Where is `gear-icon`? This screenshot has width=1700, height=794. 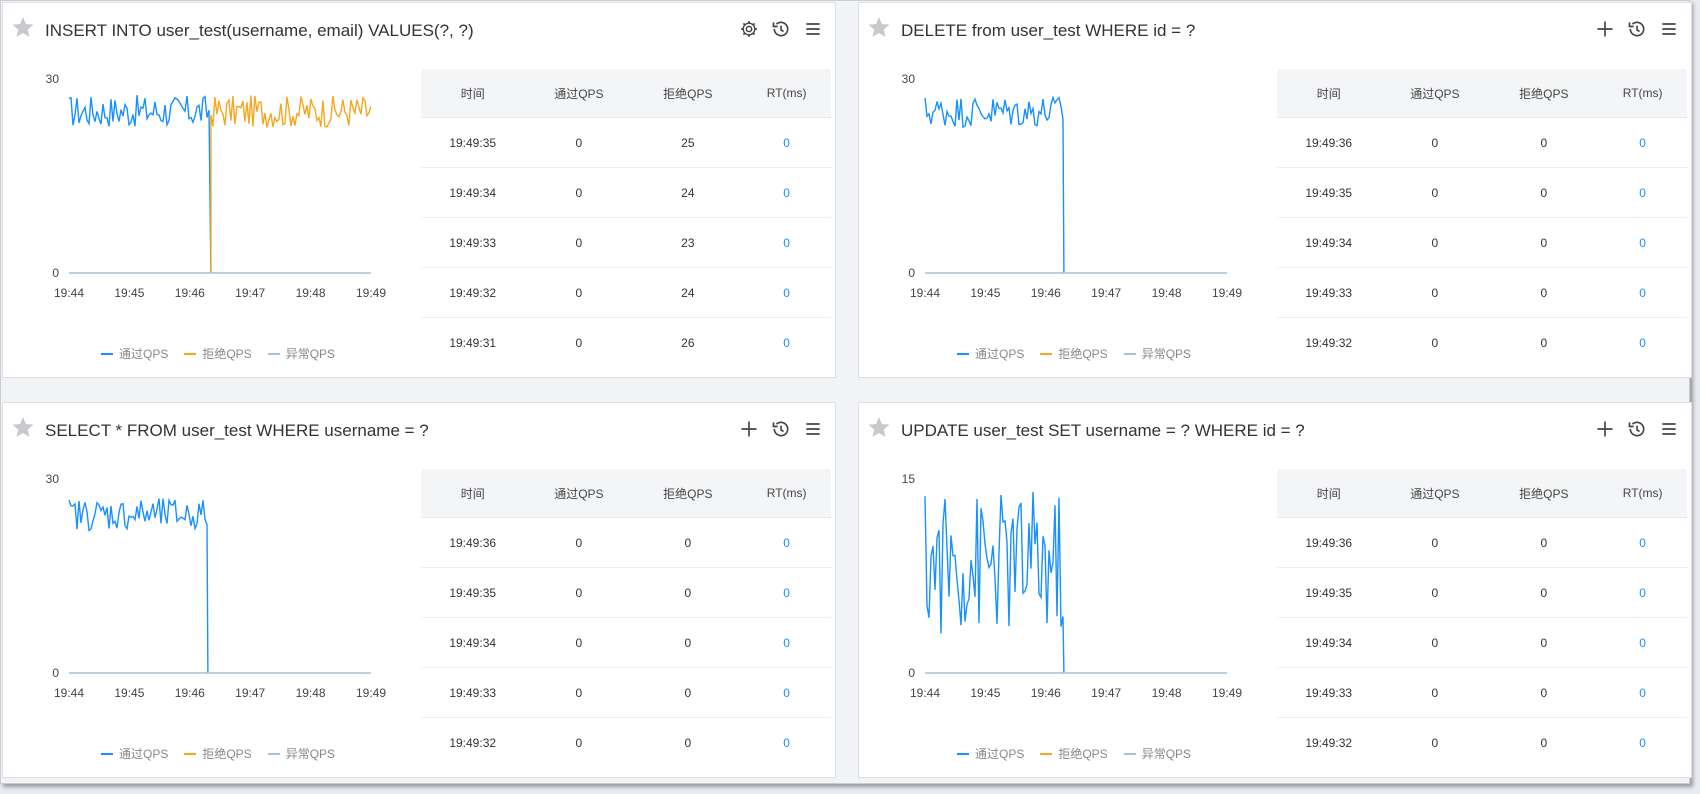
gear-icon is located at coordinates (749, 29).